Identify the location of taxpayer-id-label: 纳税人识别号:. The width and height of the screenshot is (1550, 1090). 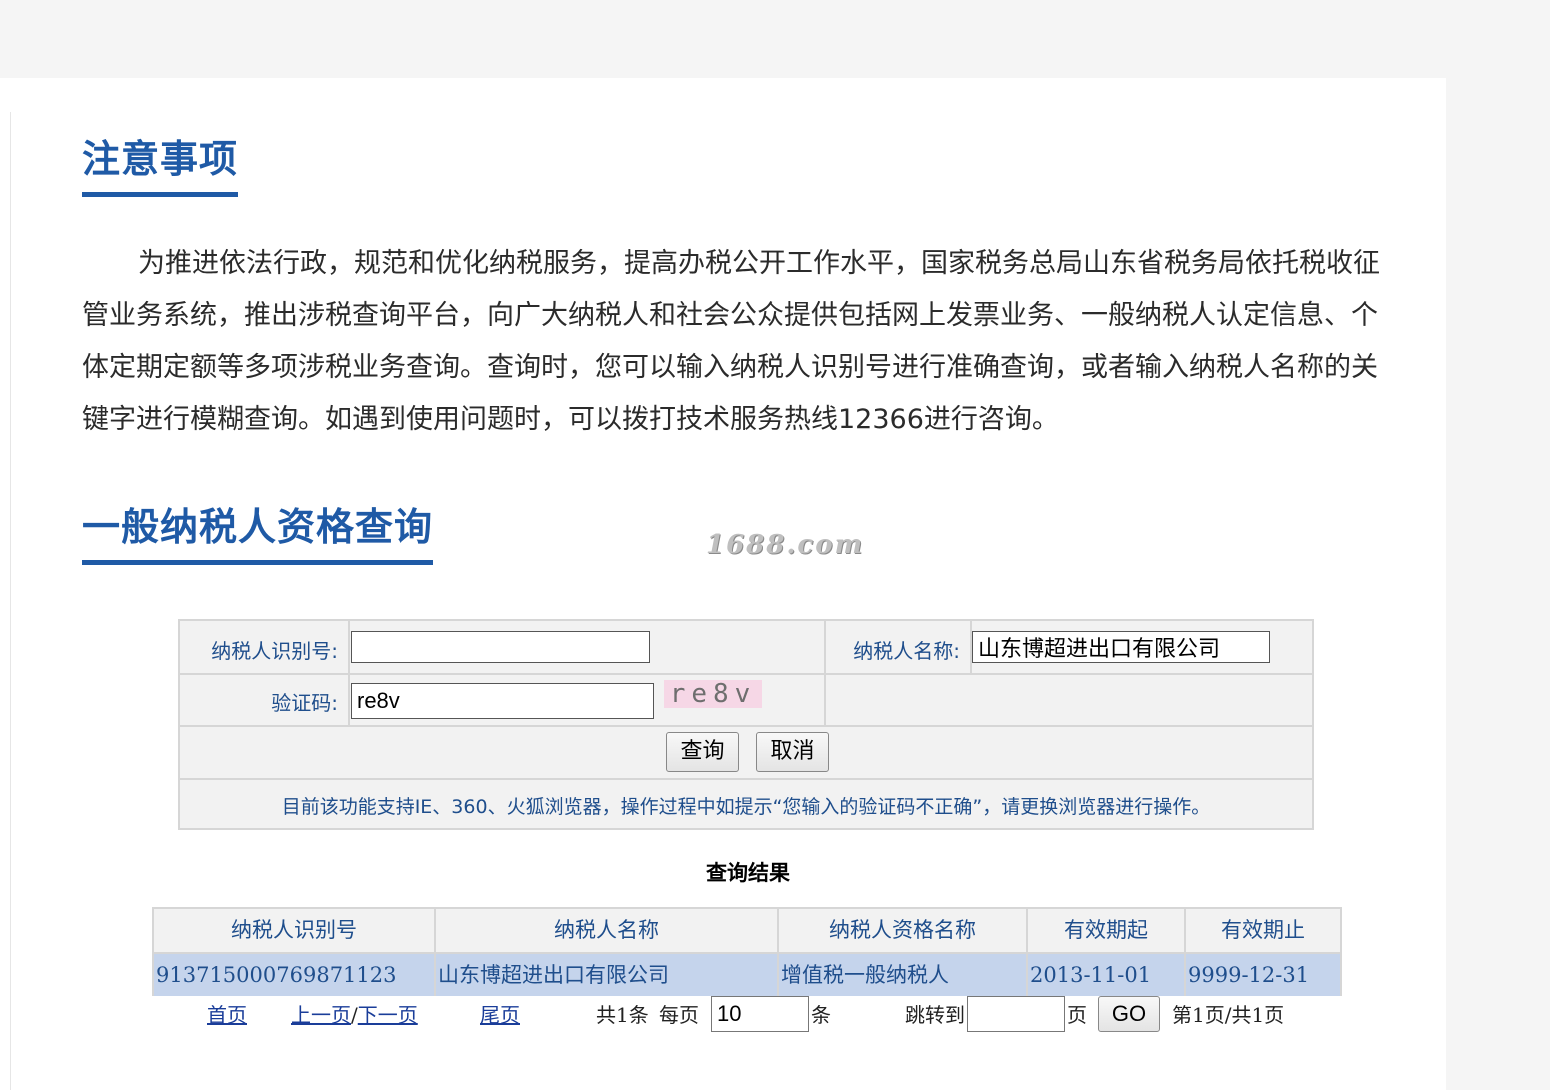
(274, 651).